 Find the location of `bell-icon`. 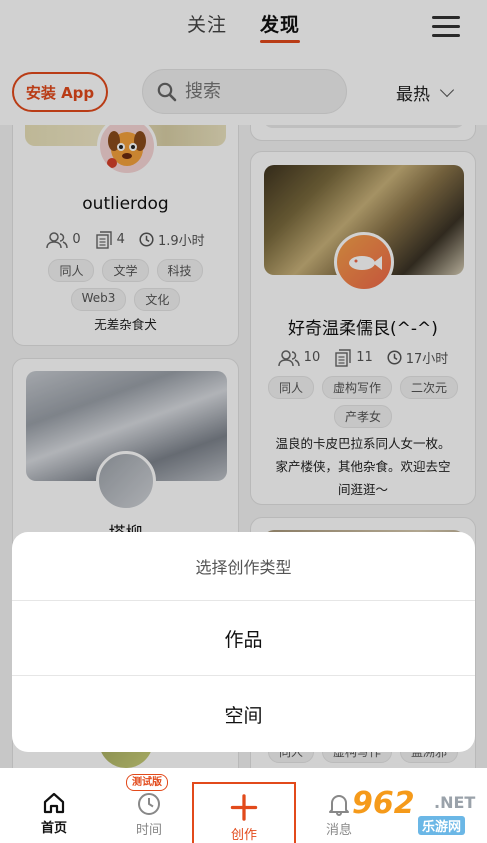

bell-icon is located at coordinates (339, 805).